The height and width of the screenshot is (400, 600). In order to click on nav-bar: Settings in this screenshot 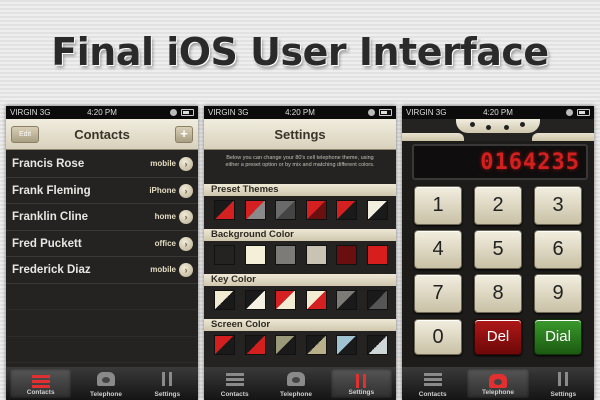, I will do `click(300, 134)`.